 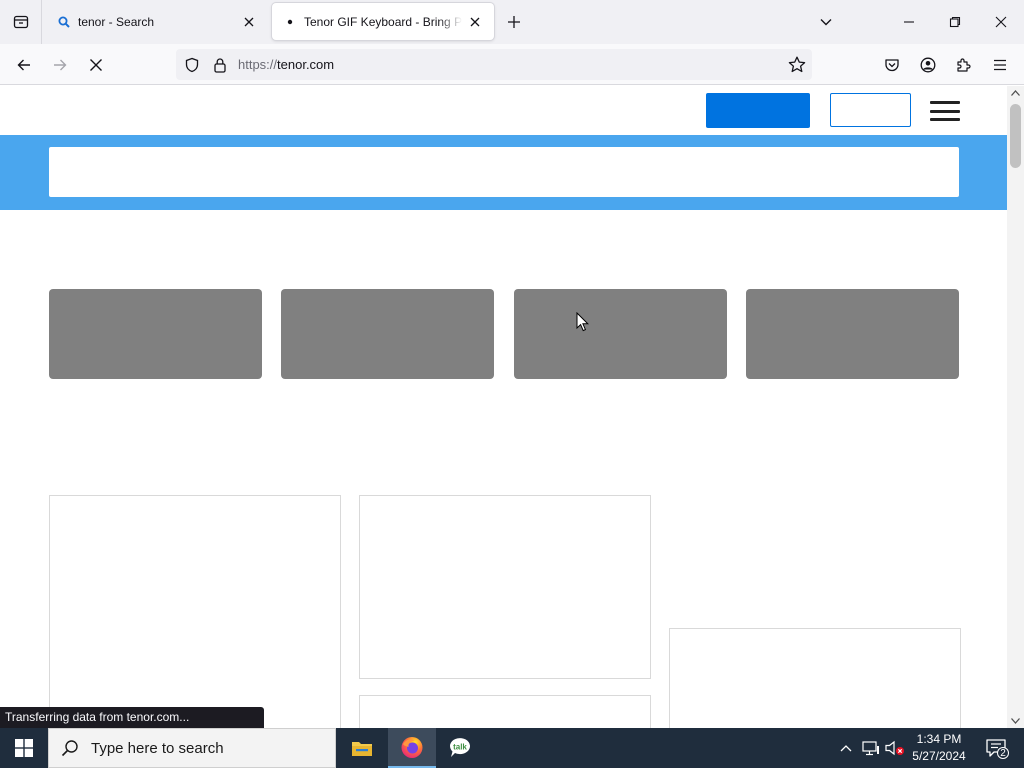 I want to click on tab-tenor-search: tenor - Search, so click(x=157, y=21).